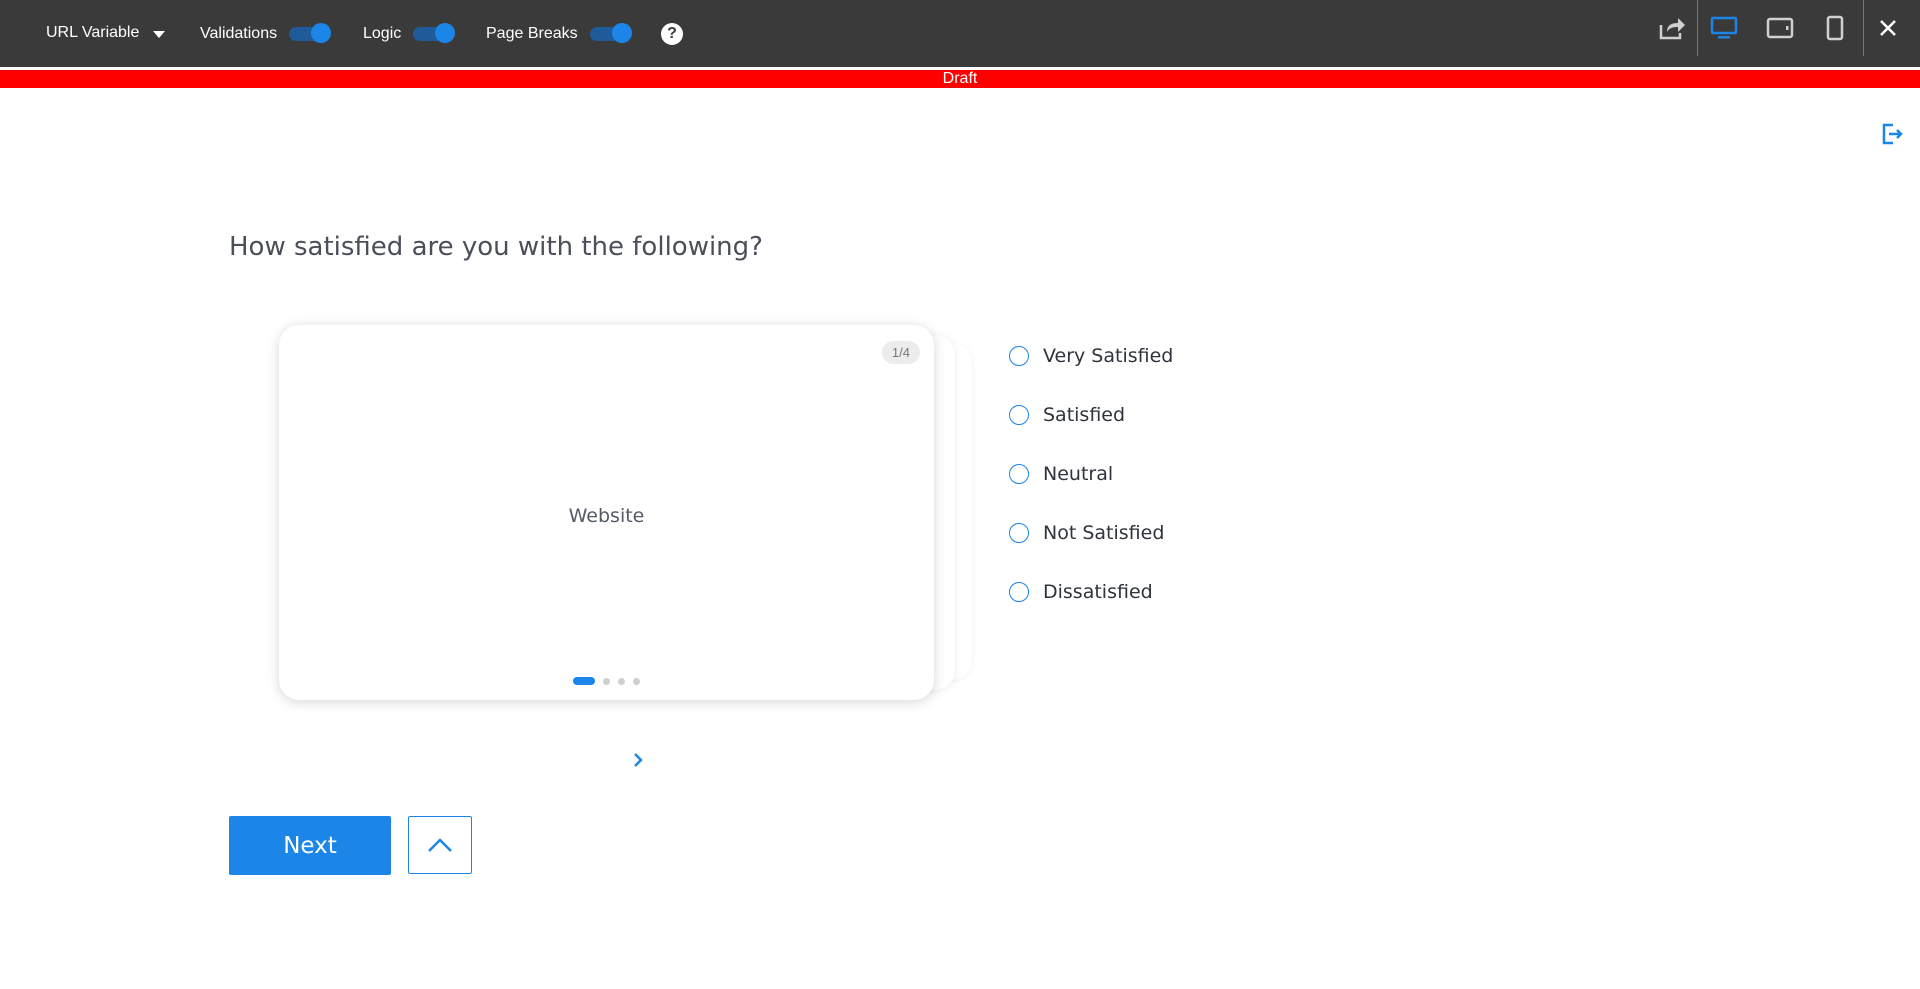  I want to click on option-label: Dissatisfied, so click(1098, 592).